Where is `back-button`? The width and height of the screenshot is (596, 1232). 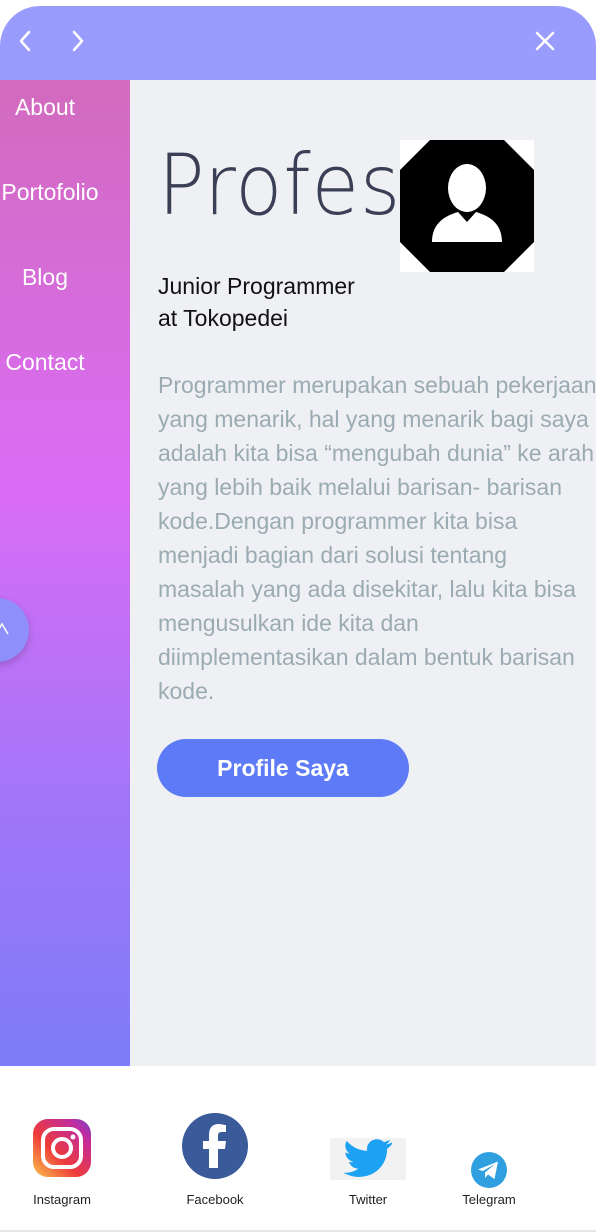 back-button is located at coordinates (25, 41).